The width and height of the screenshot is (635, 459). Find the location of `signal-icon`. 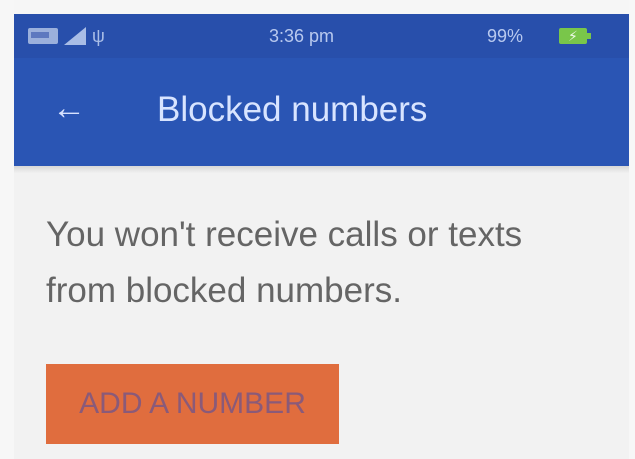

signal-icon is located at coordinates (75, 36).